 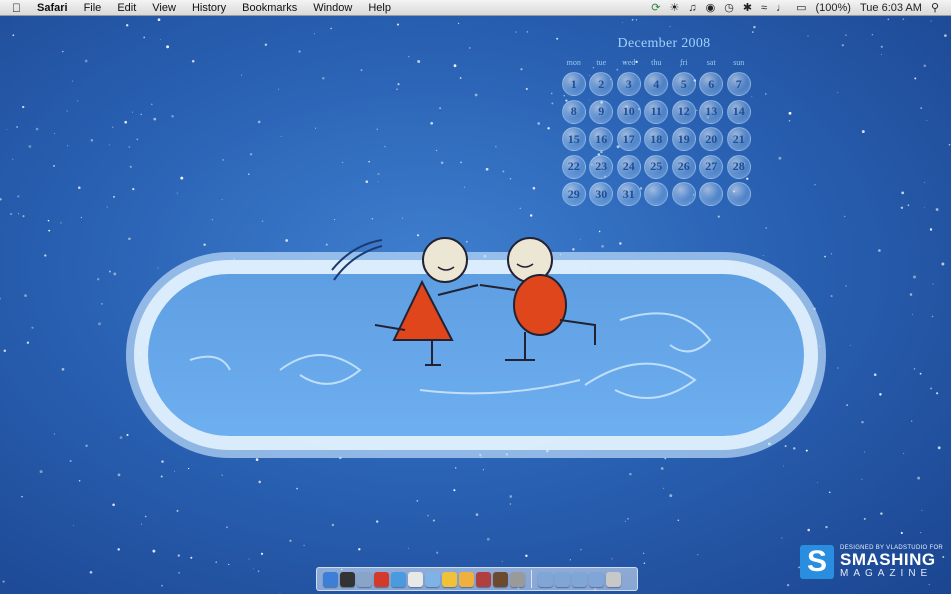 I want to click on calendar-day: 7, so click(x=738, y=84).